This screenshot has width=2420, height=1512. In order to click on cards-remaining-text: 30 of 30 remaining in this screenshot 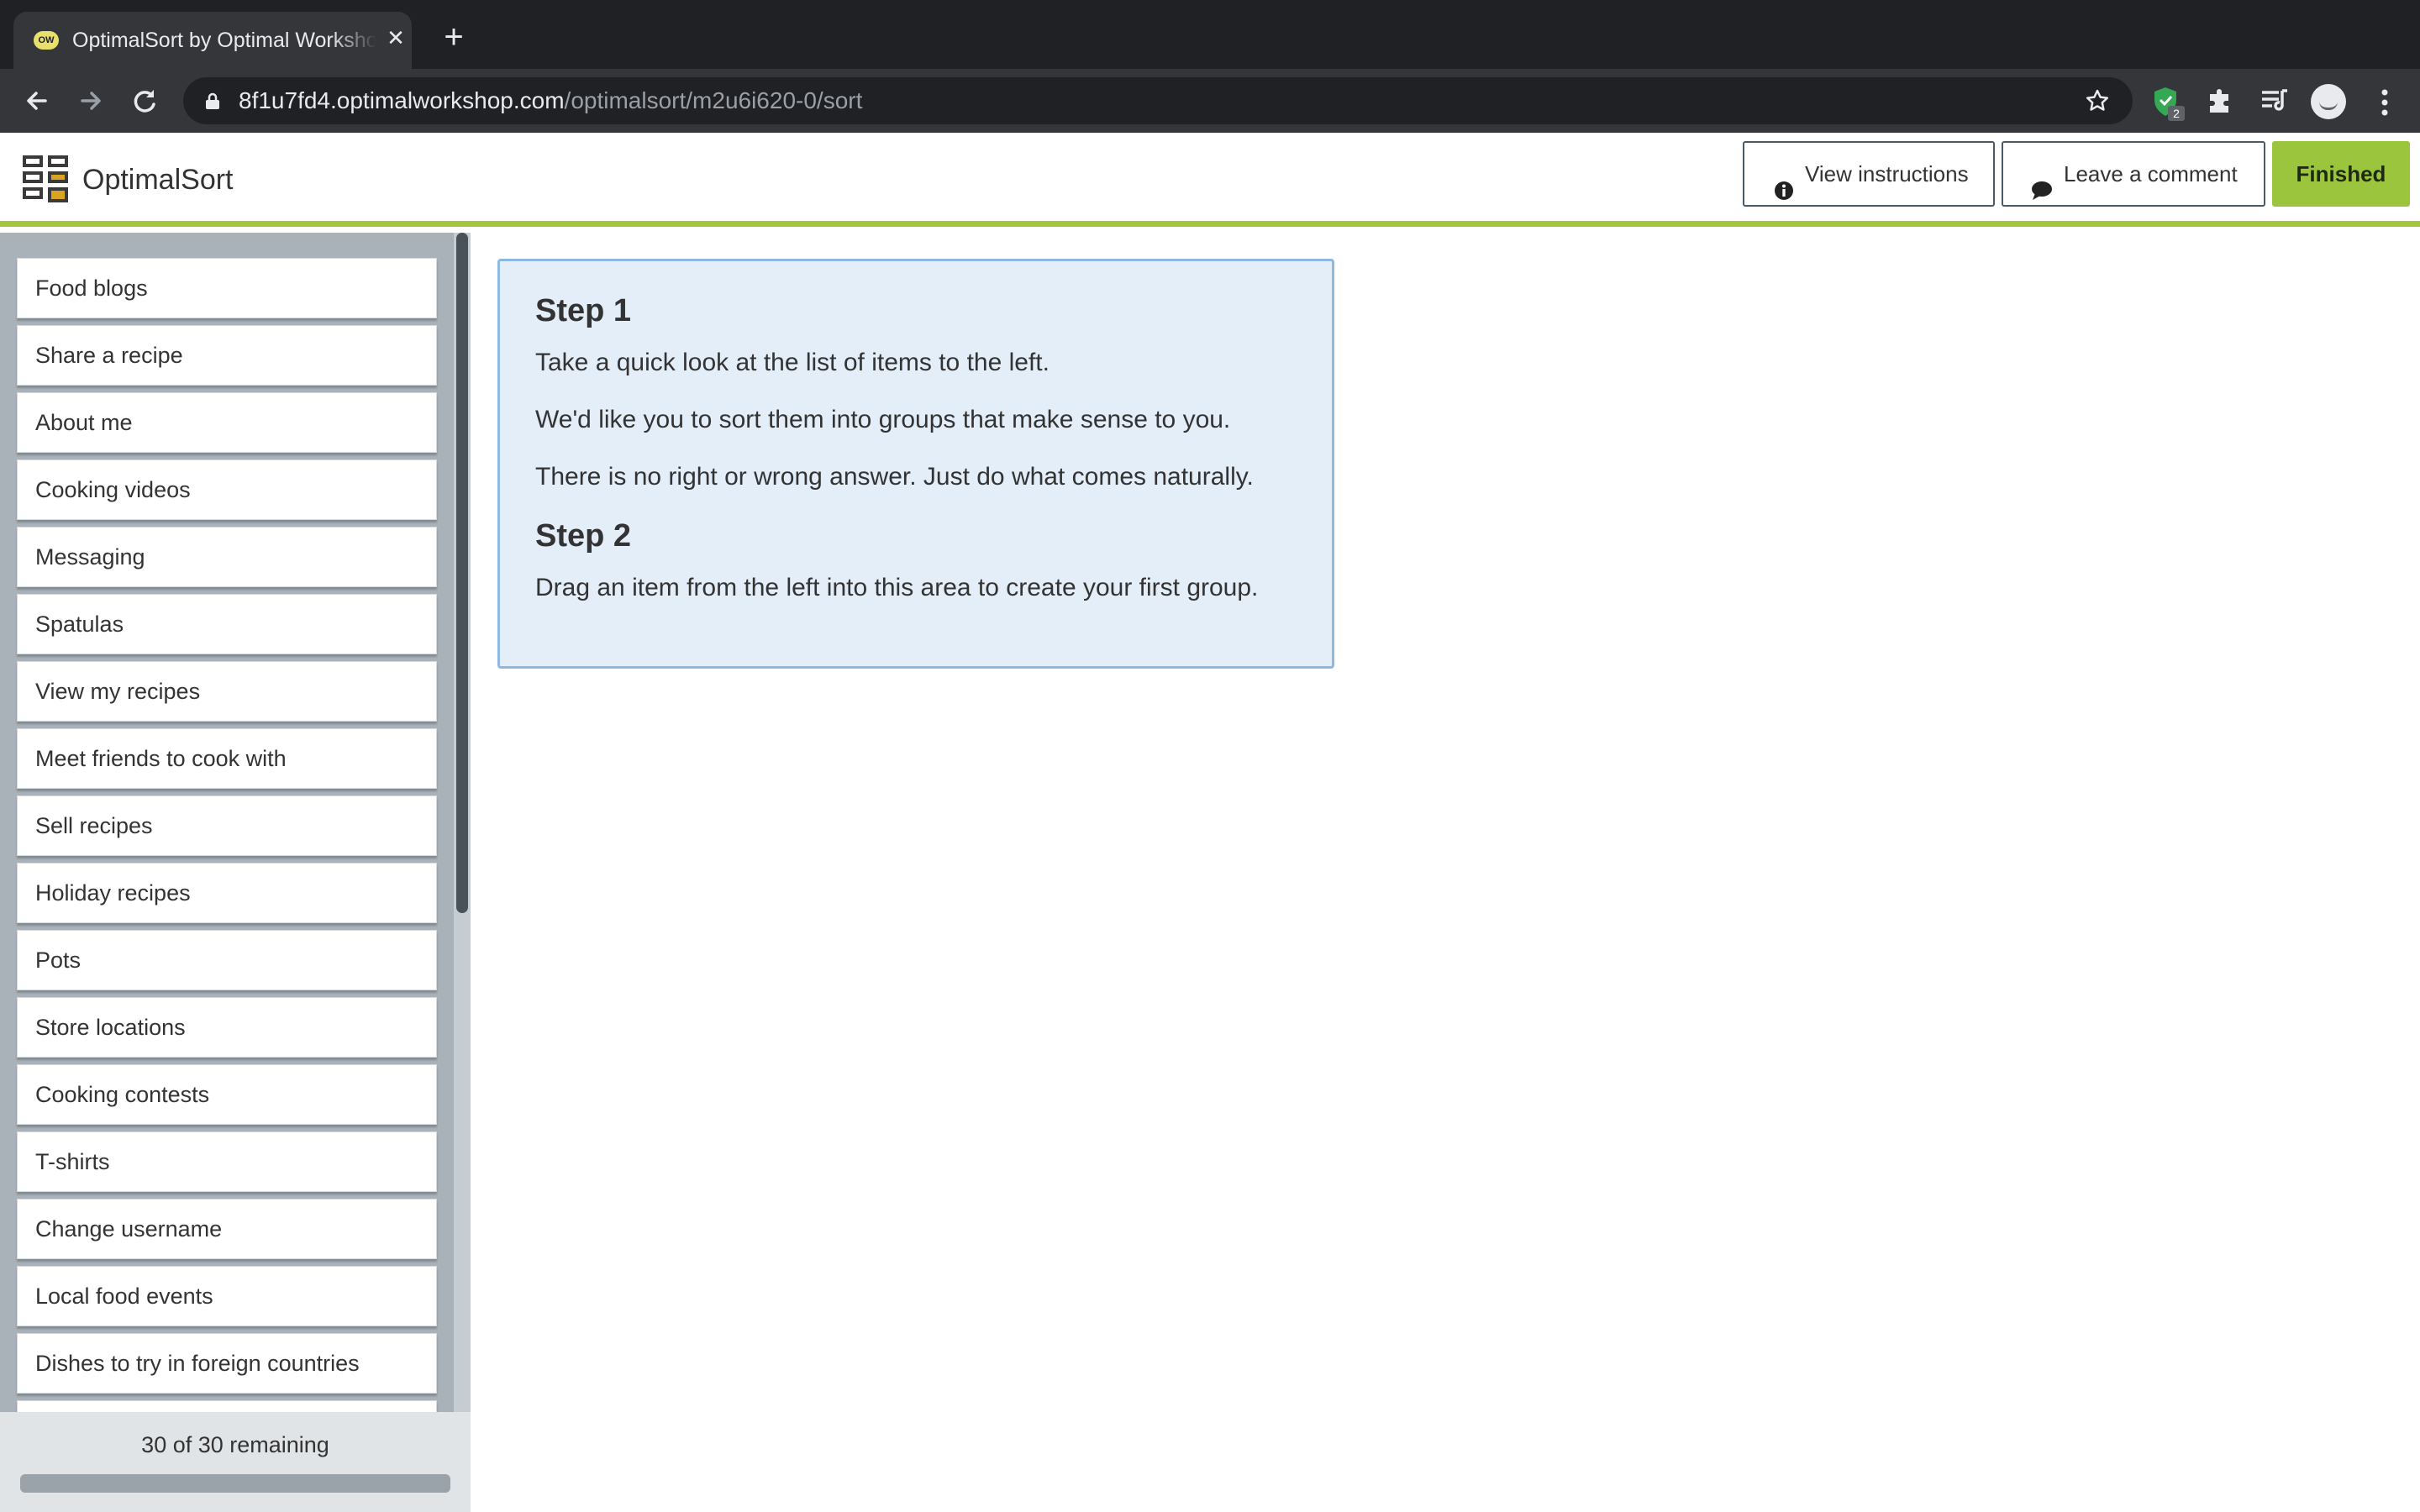, I will do `click(235, 1444)`.